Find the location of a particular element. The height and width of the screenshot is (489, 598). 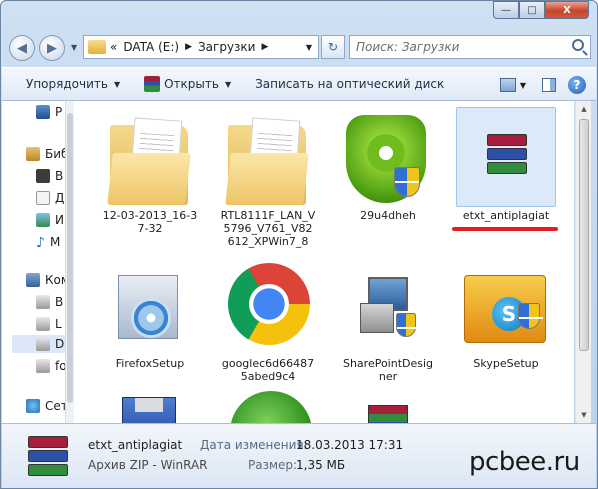

sidebar-item-label: И is located at coordinates (59, 220).